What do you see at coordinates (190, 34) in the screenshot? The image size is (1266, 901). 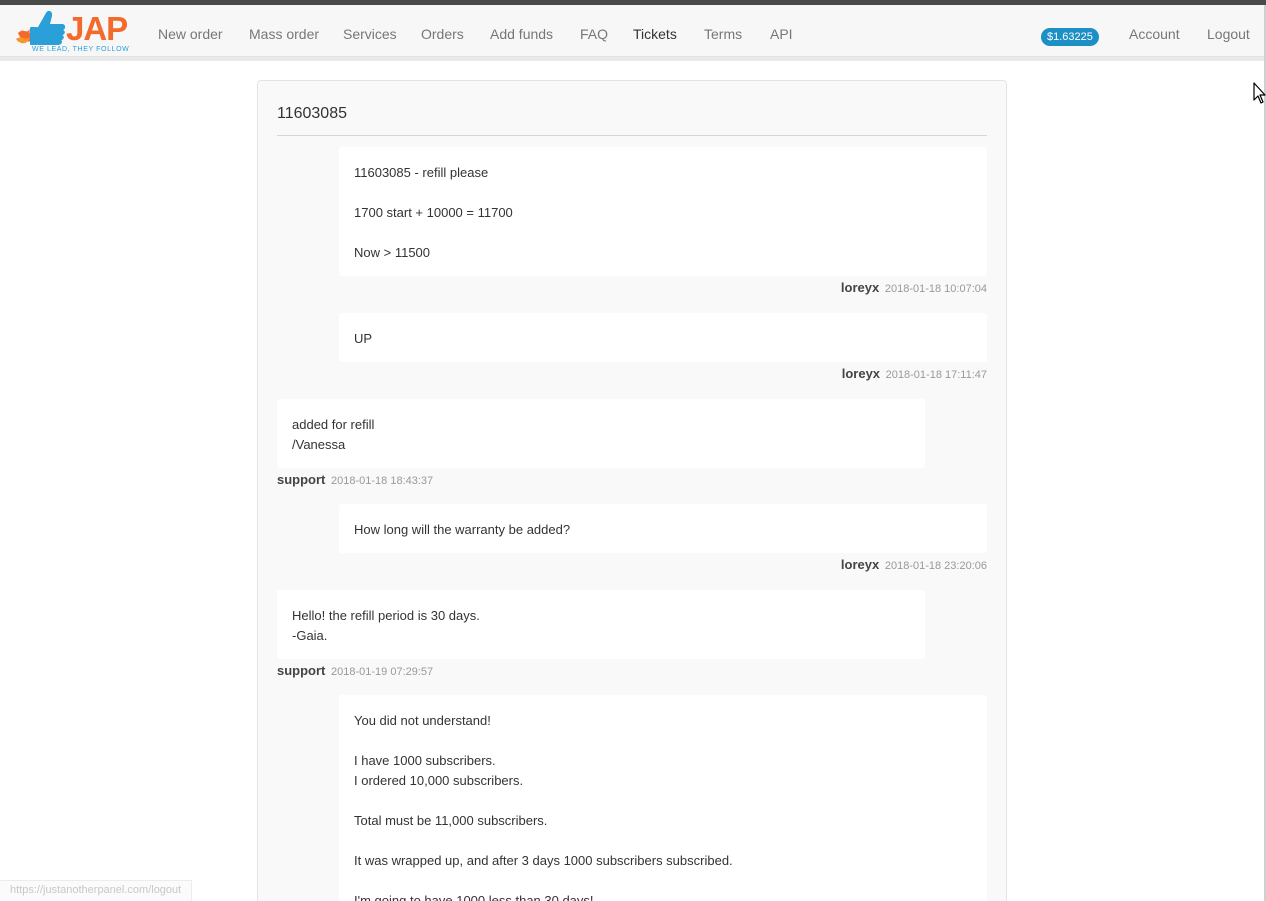 I see `nav-new-order: New order` at bounding box center [190, 34].